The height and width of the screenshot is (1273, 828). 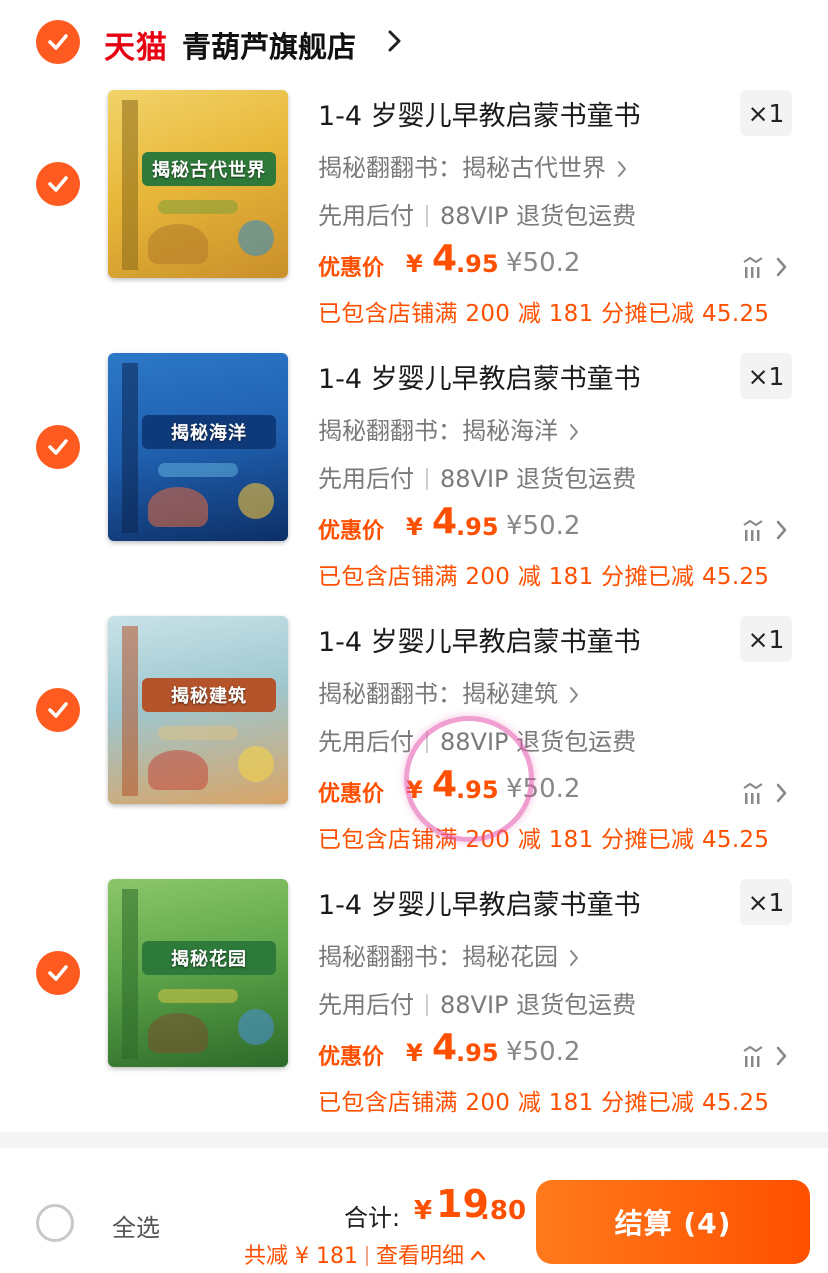 What do you see at coordinates (209, 169) in the screenshot?
I see `cover-title: 揭秘古代世界` at bounding box center [209, 169].